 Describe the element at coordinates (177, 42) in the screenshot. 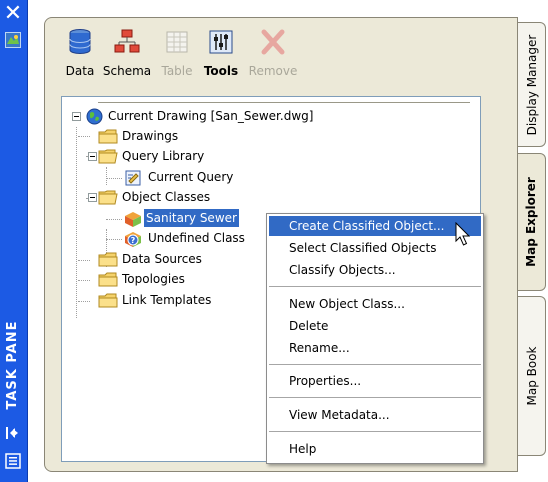

I see `table-icon` at that location.